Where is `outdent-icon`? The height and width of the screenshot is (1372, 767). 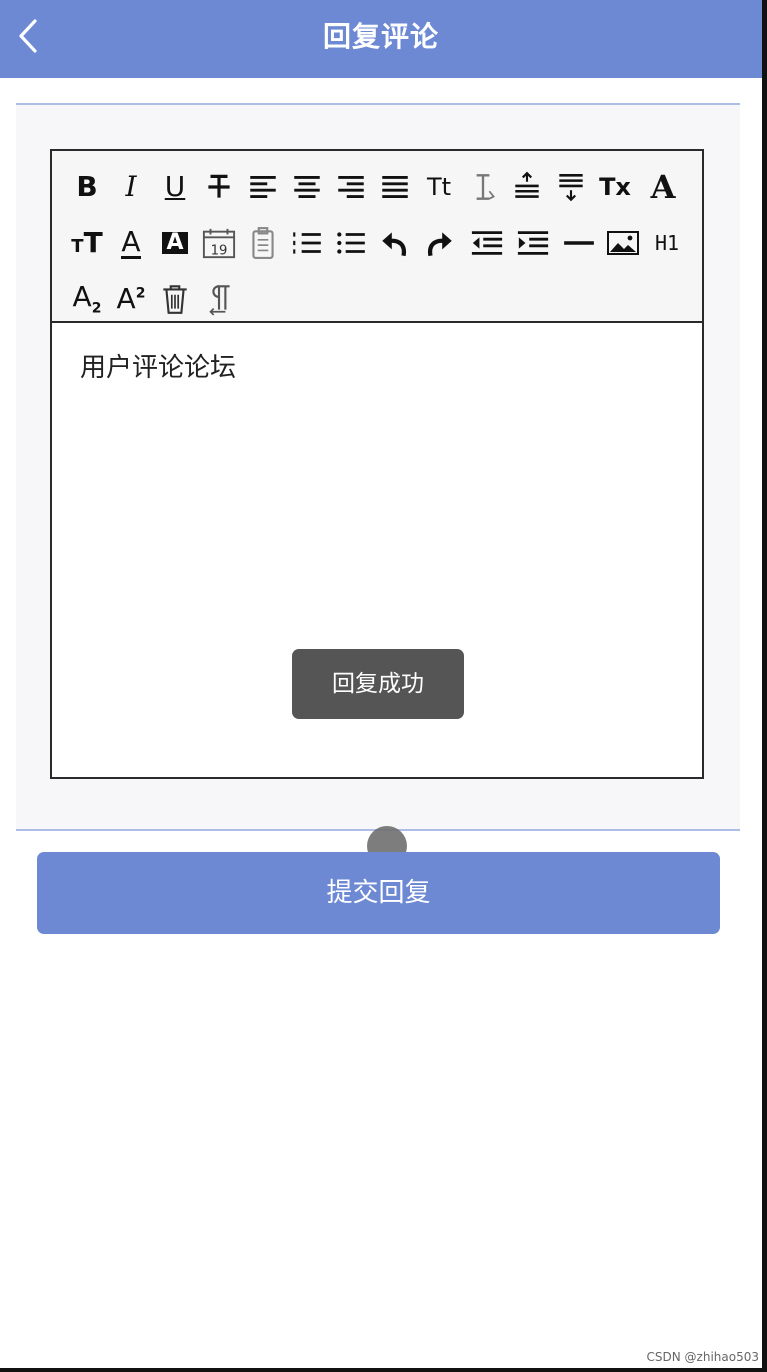 outdent-icon is located at coordinates (487, 243).